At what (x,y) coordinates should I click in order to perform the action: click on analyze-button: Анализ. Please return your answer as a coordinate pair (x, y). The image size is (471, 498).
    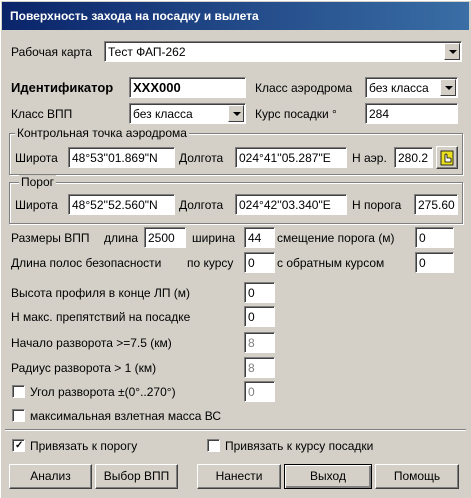
    Looking at the image, I should click on (50, 476).